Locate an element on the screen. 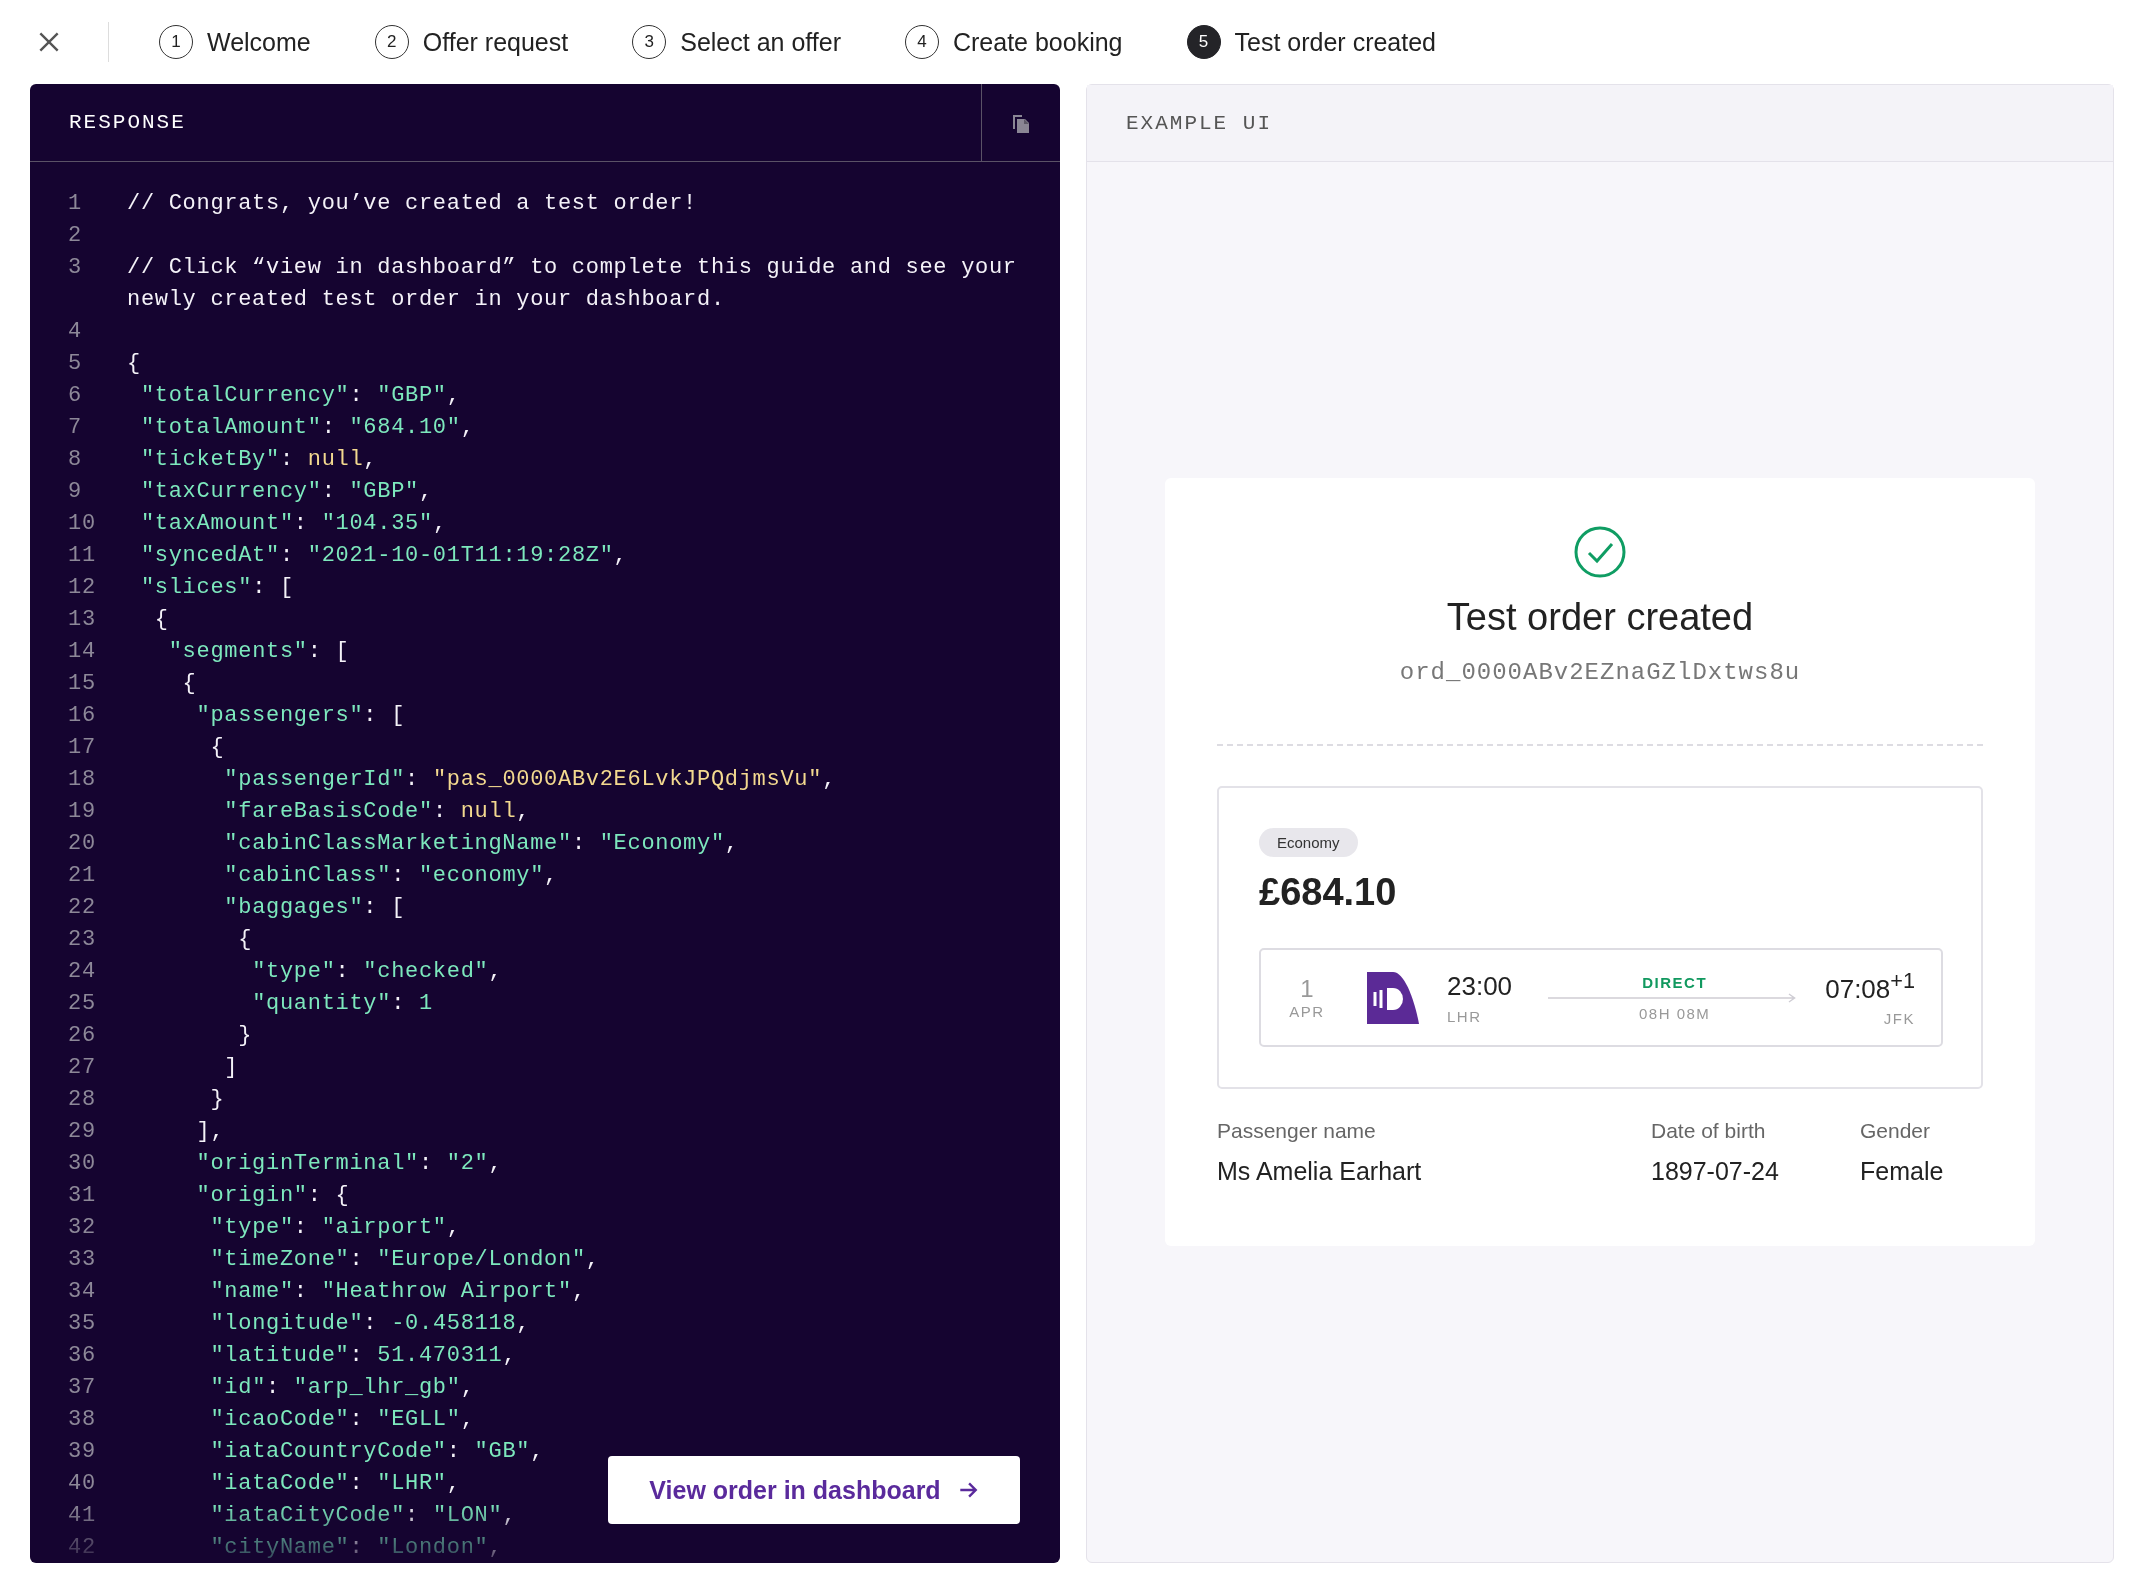 This screenshot has width=2144, height=1596. code-line: "slices": [ is located at coordinates (216, 588).